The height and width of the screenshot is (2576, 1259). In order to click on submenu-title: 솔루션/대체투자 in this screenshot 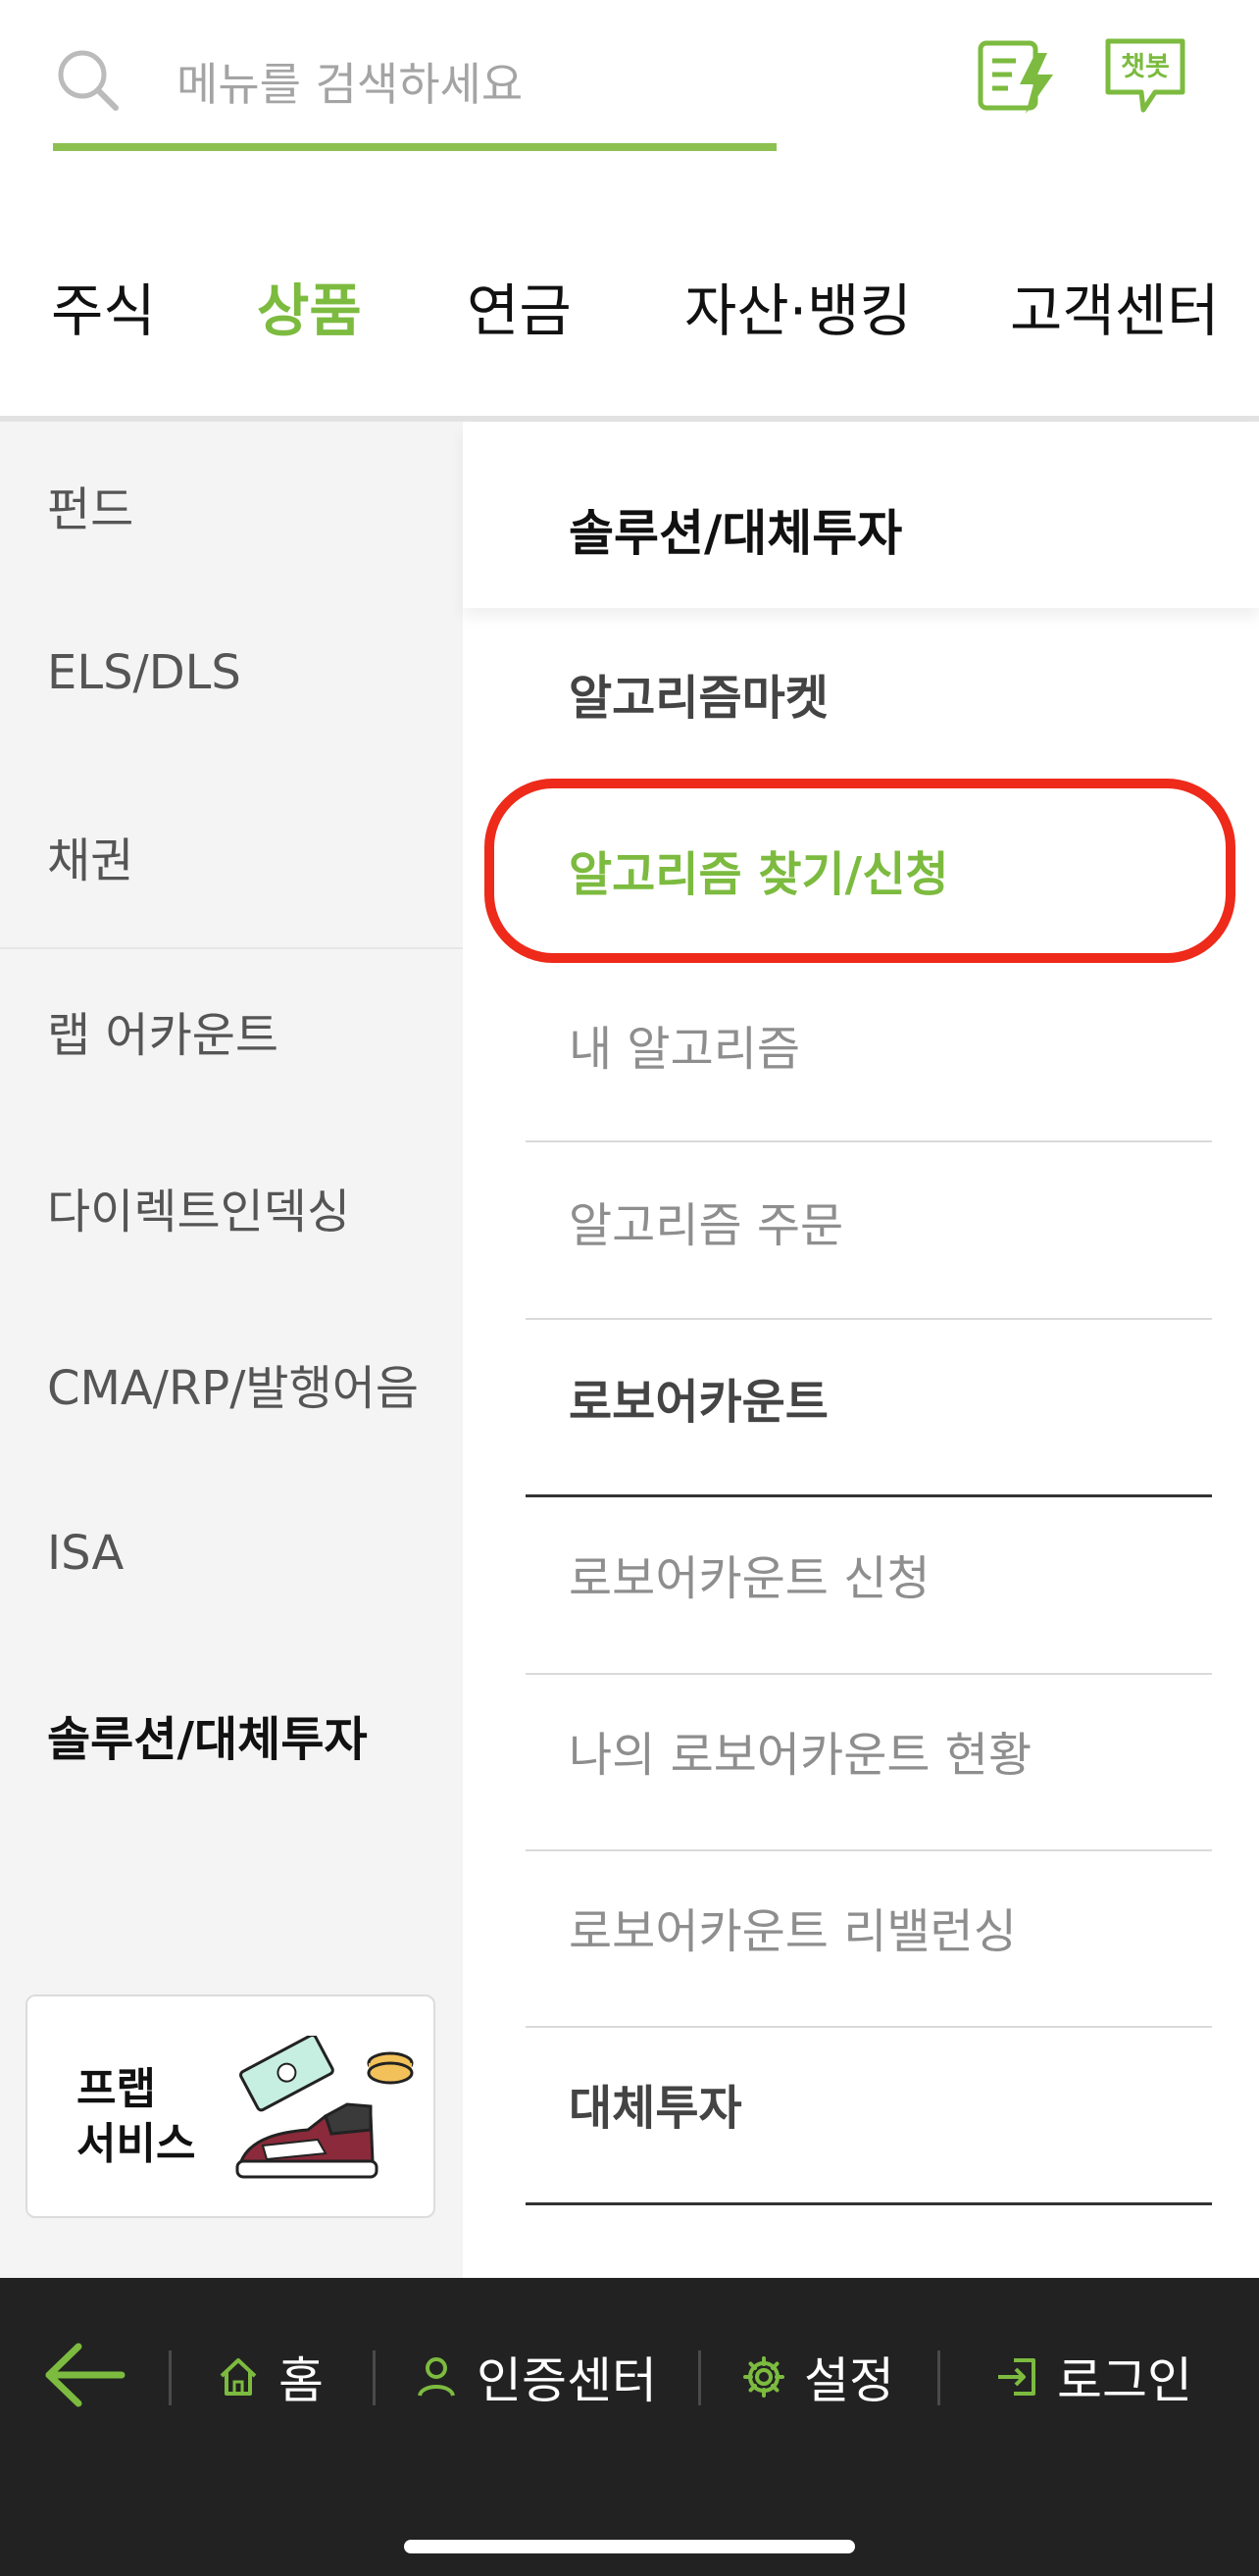, I will do `click(736, 533)`.